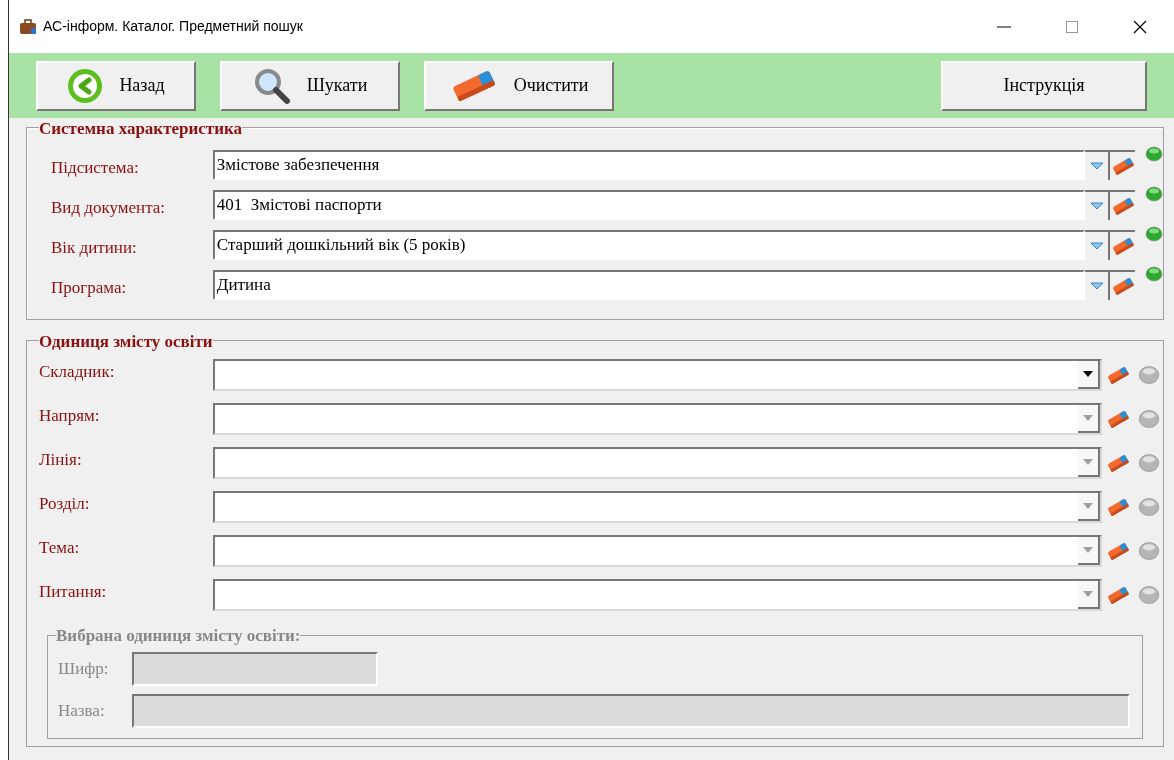 This screenshot has height=760, width=1174. I want to click on field-label: Тема:, so click(60, 548).